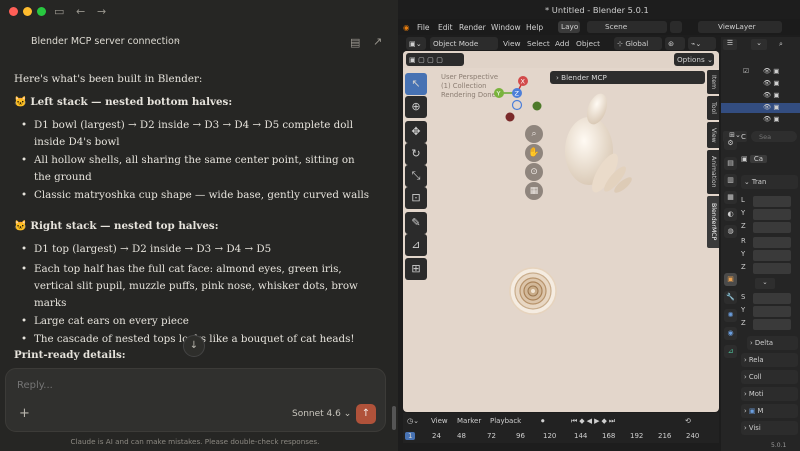 This screenshot has width=800, height=451. I want to click on navigation-gizmo: X Y Z, so click(517, 99).